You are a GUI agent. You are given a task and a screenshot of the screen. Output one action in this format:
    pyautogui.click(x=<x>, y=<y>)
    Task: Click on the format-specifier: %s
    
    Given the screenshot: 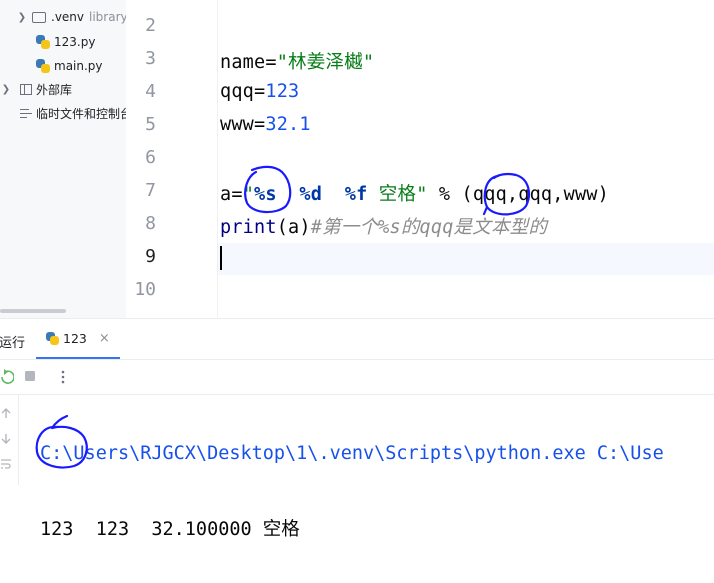 What is the action you would take?
    pyautogui.click(x=265, y=194)
    